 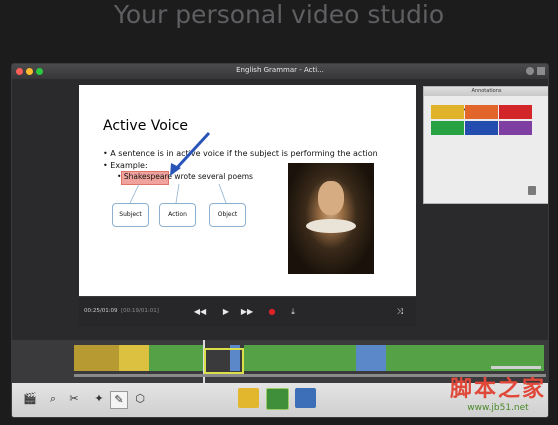 What do you see at coordinates (532, 190) in the screenshot?
I see `trash-icon` at bounding box center [532, 190].